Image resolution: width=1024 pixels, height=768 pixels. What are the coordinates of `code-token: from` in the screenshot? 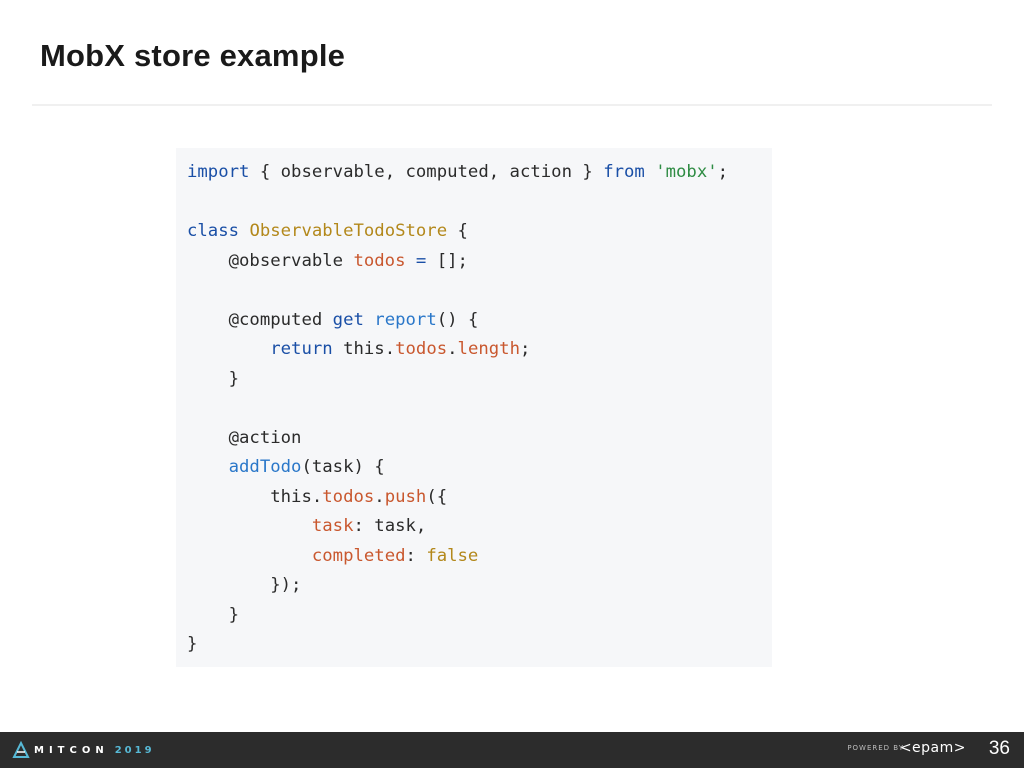 It's located at (624, 172).